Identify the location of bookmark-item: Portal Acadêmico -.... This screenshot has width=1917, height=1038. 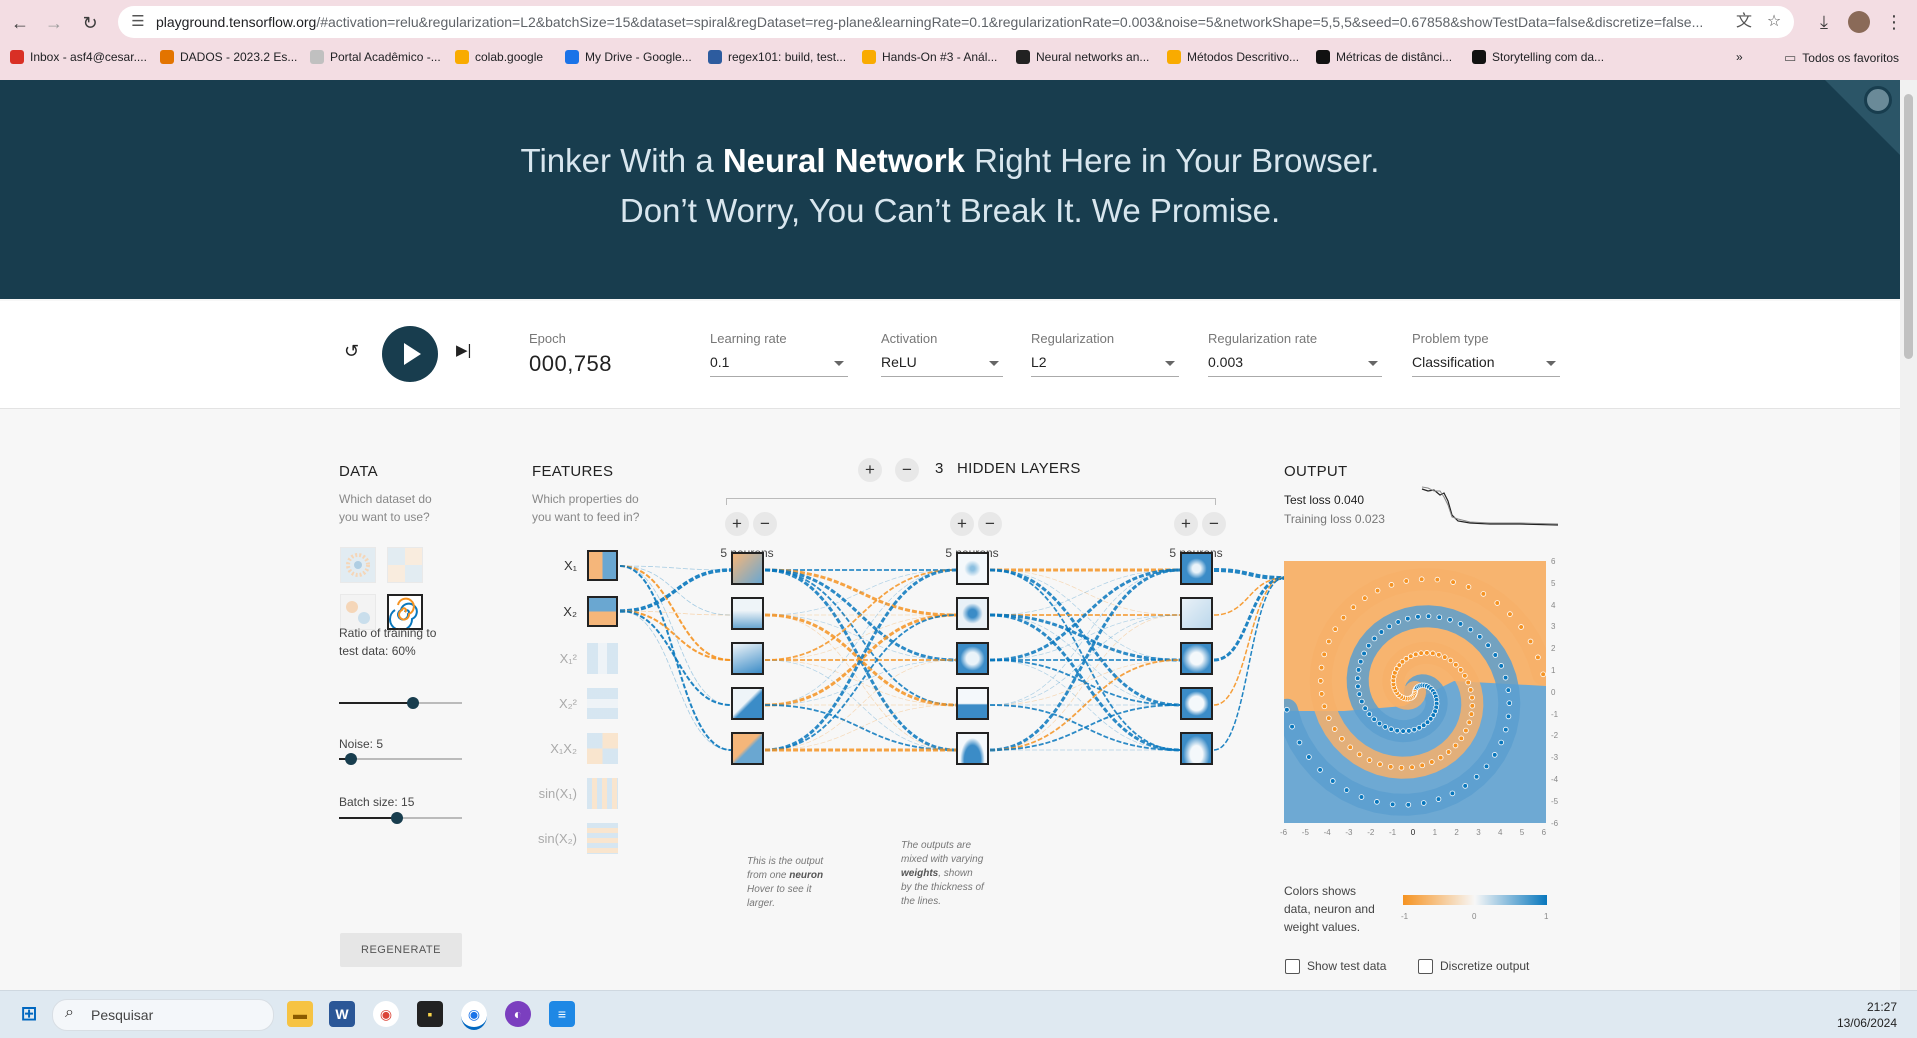
(375, 57).